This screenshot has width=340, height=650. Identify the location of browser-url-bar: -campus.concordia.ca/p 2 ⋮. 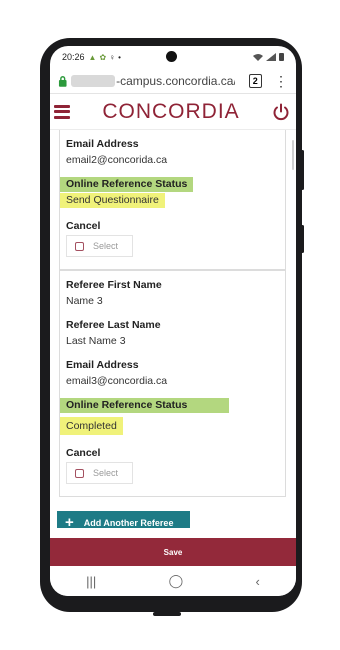
(173, 81).